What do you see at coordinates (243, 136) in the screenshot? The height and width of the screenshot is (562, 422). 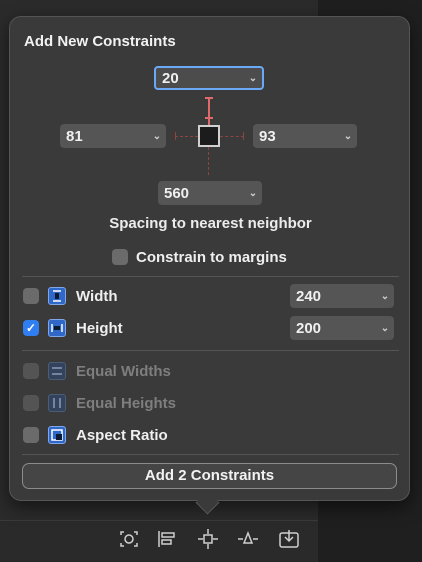 I see `right-strut-cap` at bounding box center [243, 136].